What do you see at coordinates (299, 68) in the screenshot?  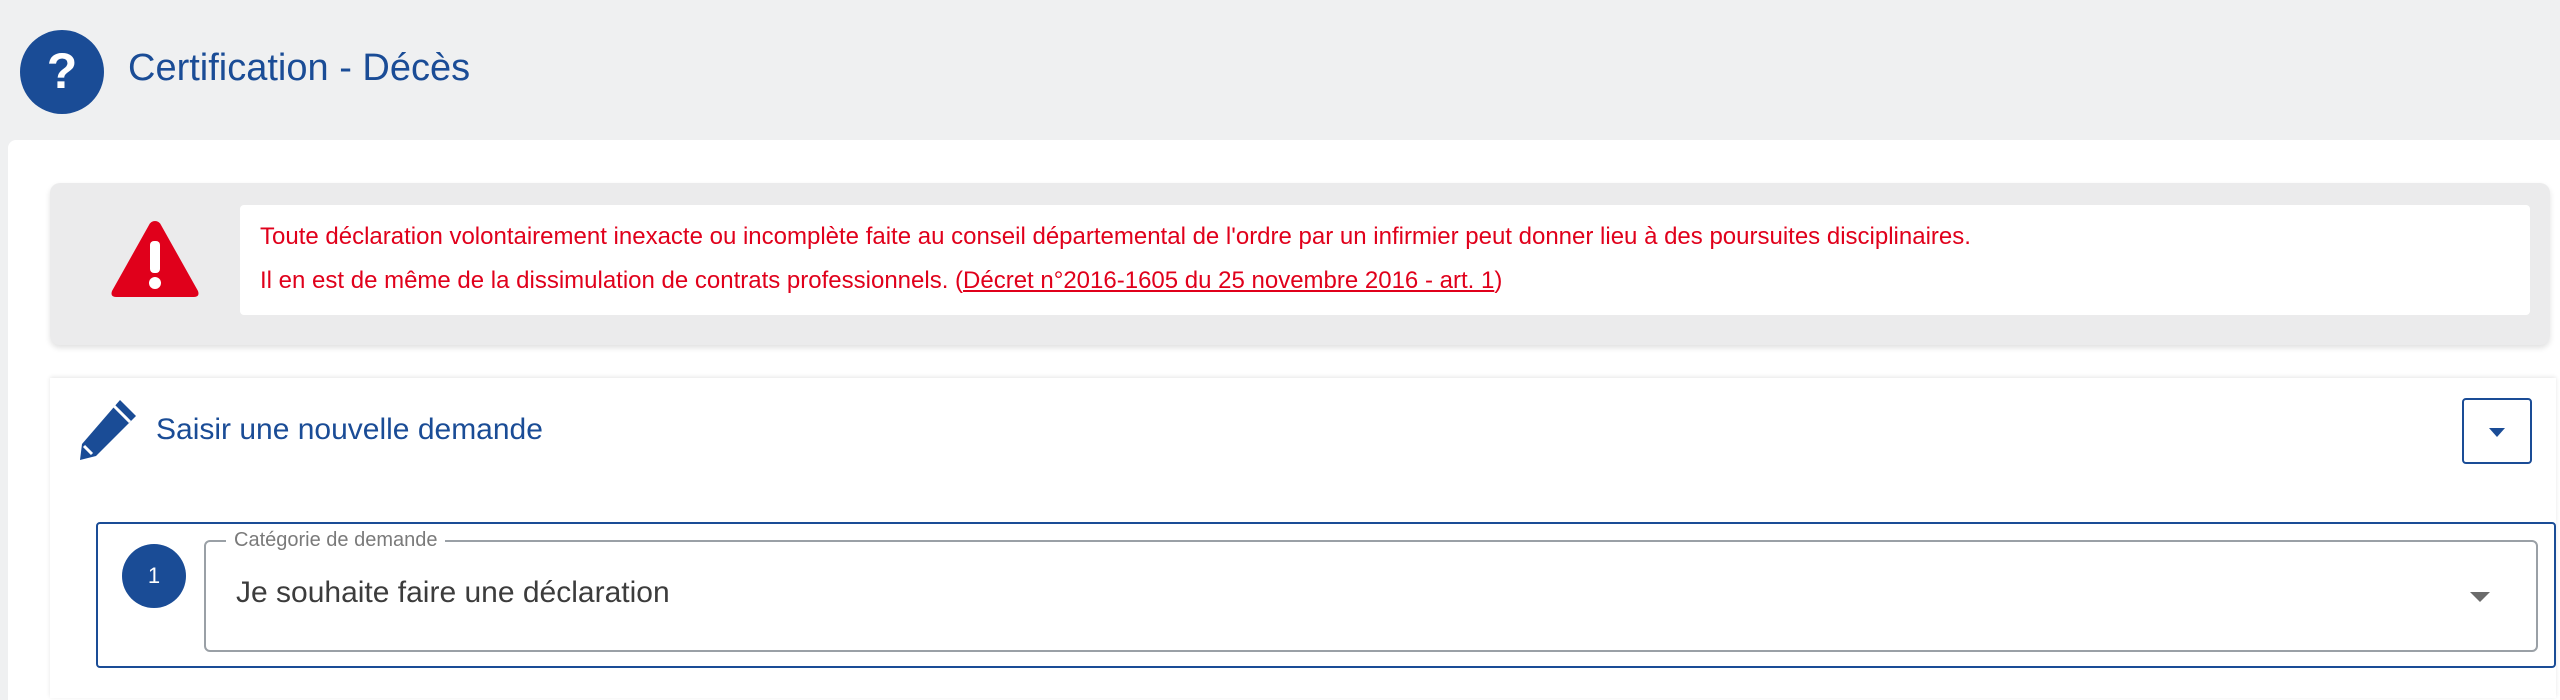 I see `page-title: Certification - Décès` at bounding box center [299, 68].